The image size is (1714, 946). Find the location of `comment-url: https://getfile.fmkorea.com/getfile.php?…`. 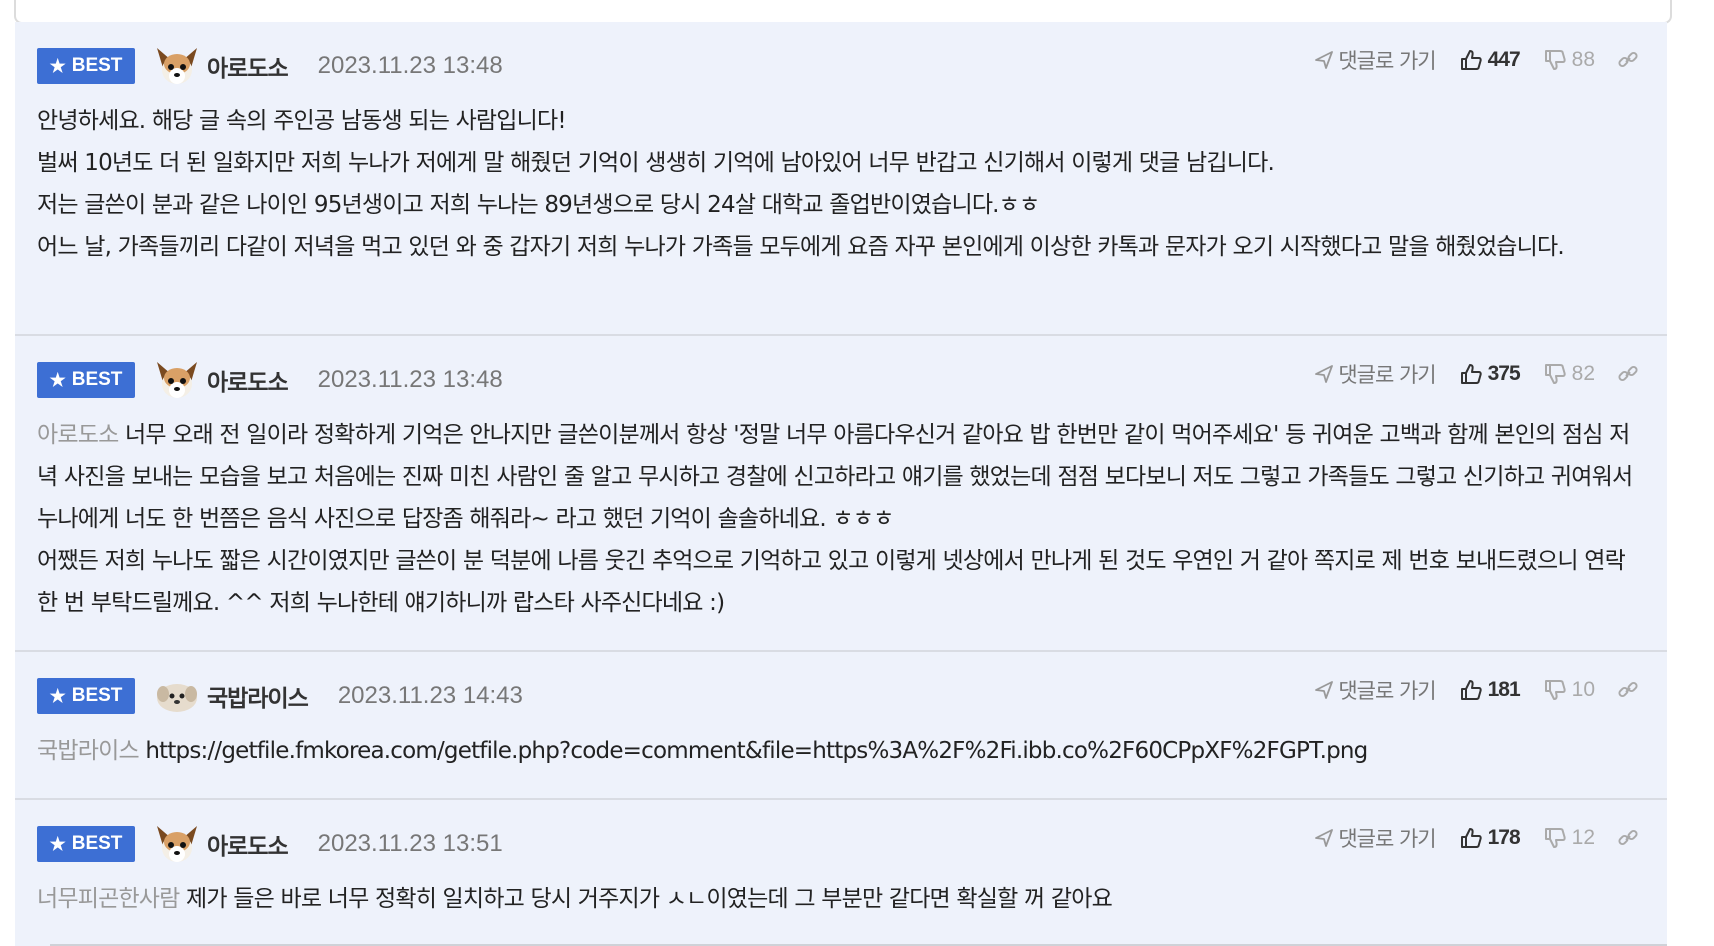

comment-url: https://getfile.fmkorea.com/getfile.php?… is located at coordinates (756, 751).